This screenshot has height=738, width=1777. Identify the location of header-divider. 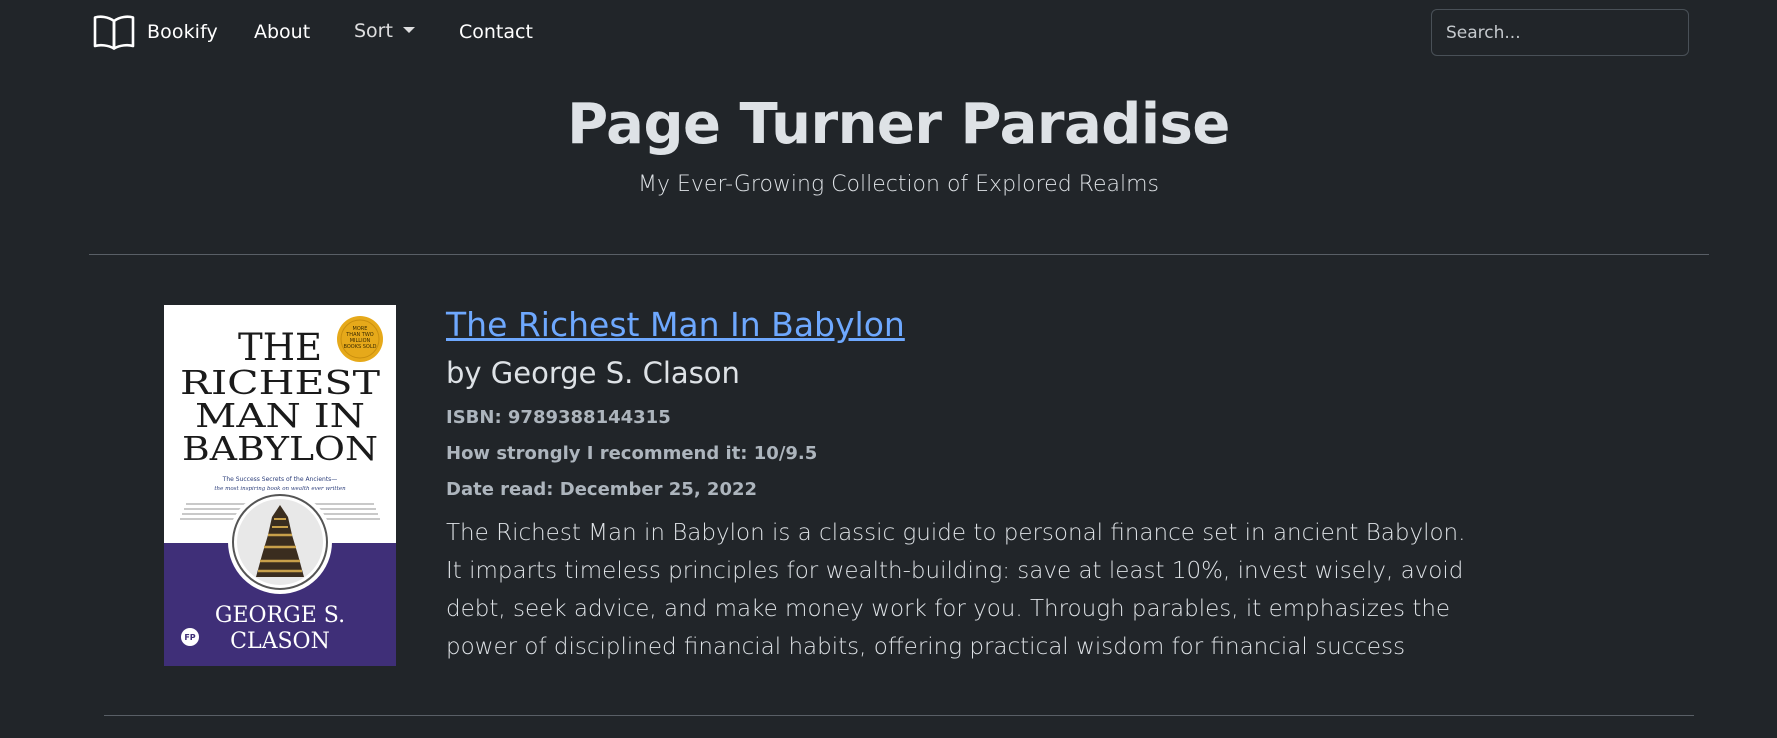
(899, 254).